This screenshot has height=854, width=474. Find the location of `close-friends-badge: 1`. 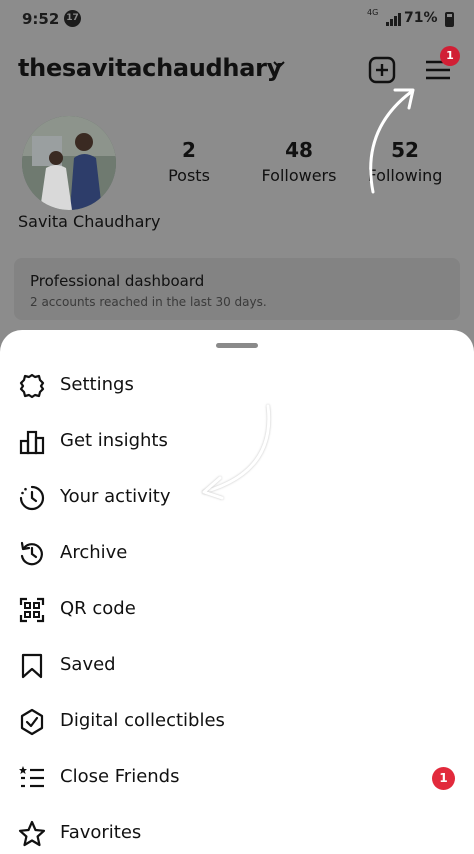

close-friends-badge: 1 is located at coordinates (443, 778).